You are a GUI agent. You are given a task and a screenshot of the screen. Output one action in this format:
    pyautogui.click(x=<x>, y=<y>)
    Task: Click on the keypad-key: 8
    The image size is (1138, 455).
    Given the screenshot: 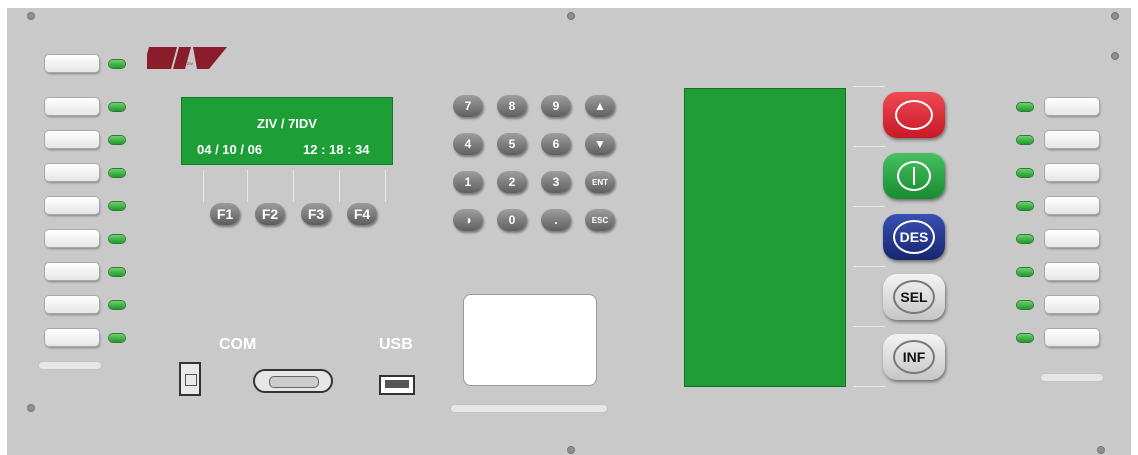 What is the action you would take?
    pyautogui.click(x=512, y=106)
    